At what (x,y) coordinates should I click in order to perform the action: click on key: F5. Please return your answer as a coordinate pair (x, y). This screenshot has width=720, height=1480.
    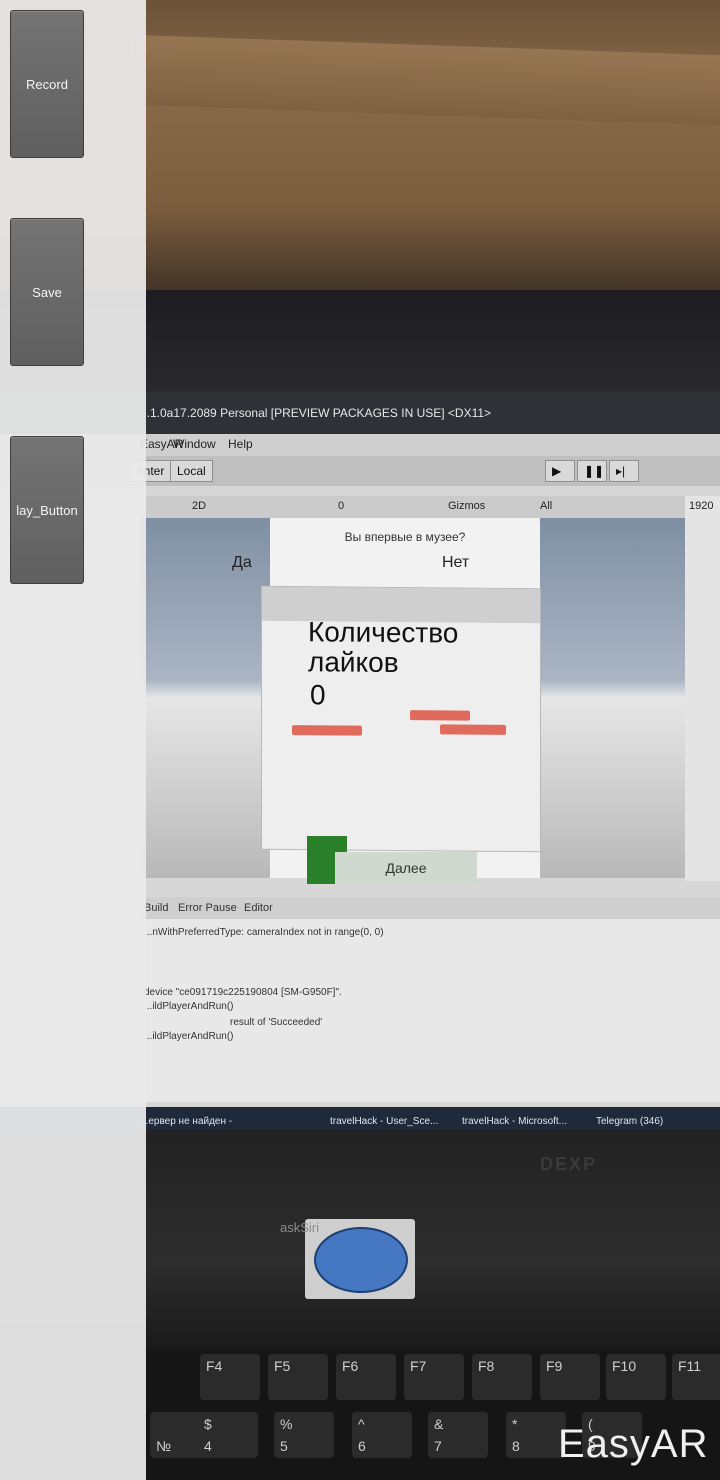
    Looking at the image, I should click on (298, 1377).